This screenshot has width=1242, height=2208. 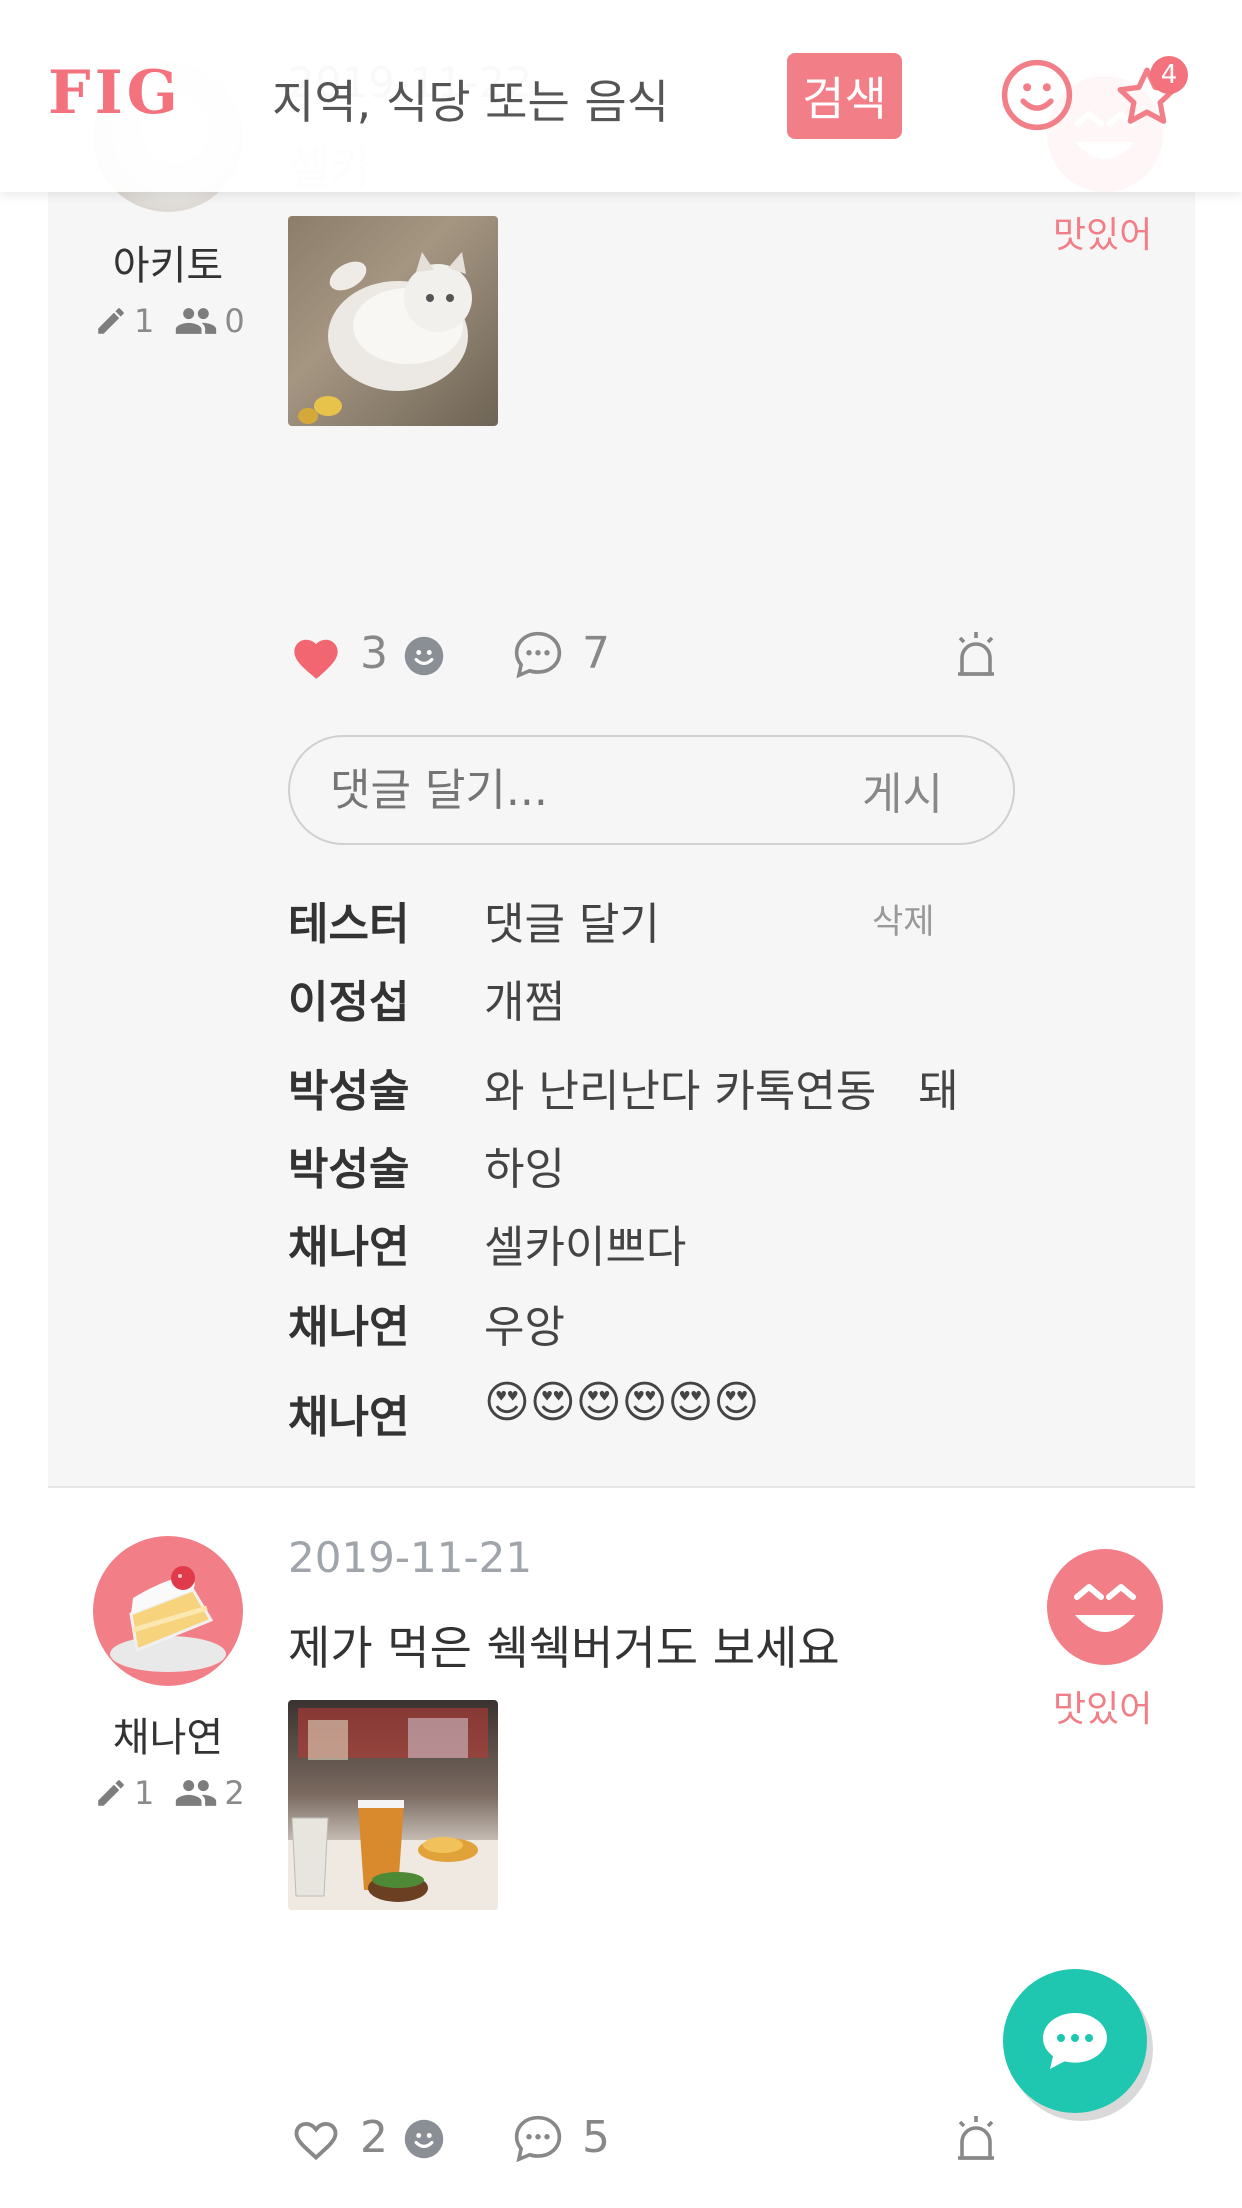 What do you see at coordinates (385, 338) in the screenshot?
I see `kitten-image` at bounding box center [385, 338].